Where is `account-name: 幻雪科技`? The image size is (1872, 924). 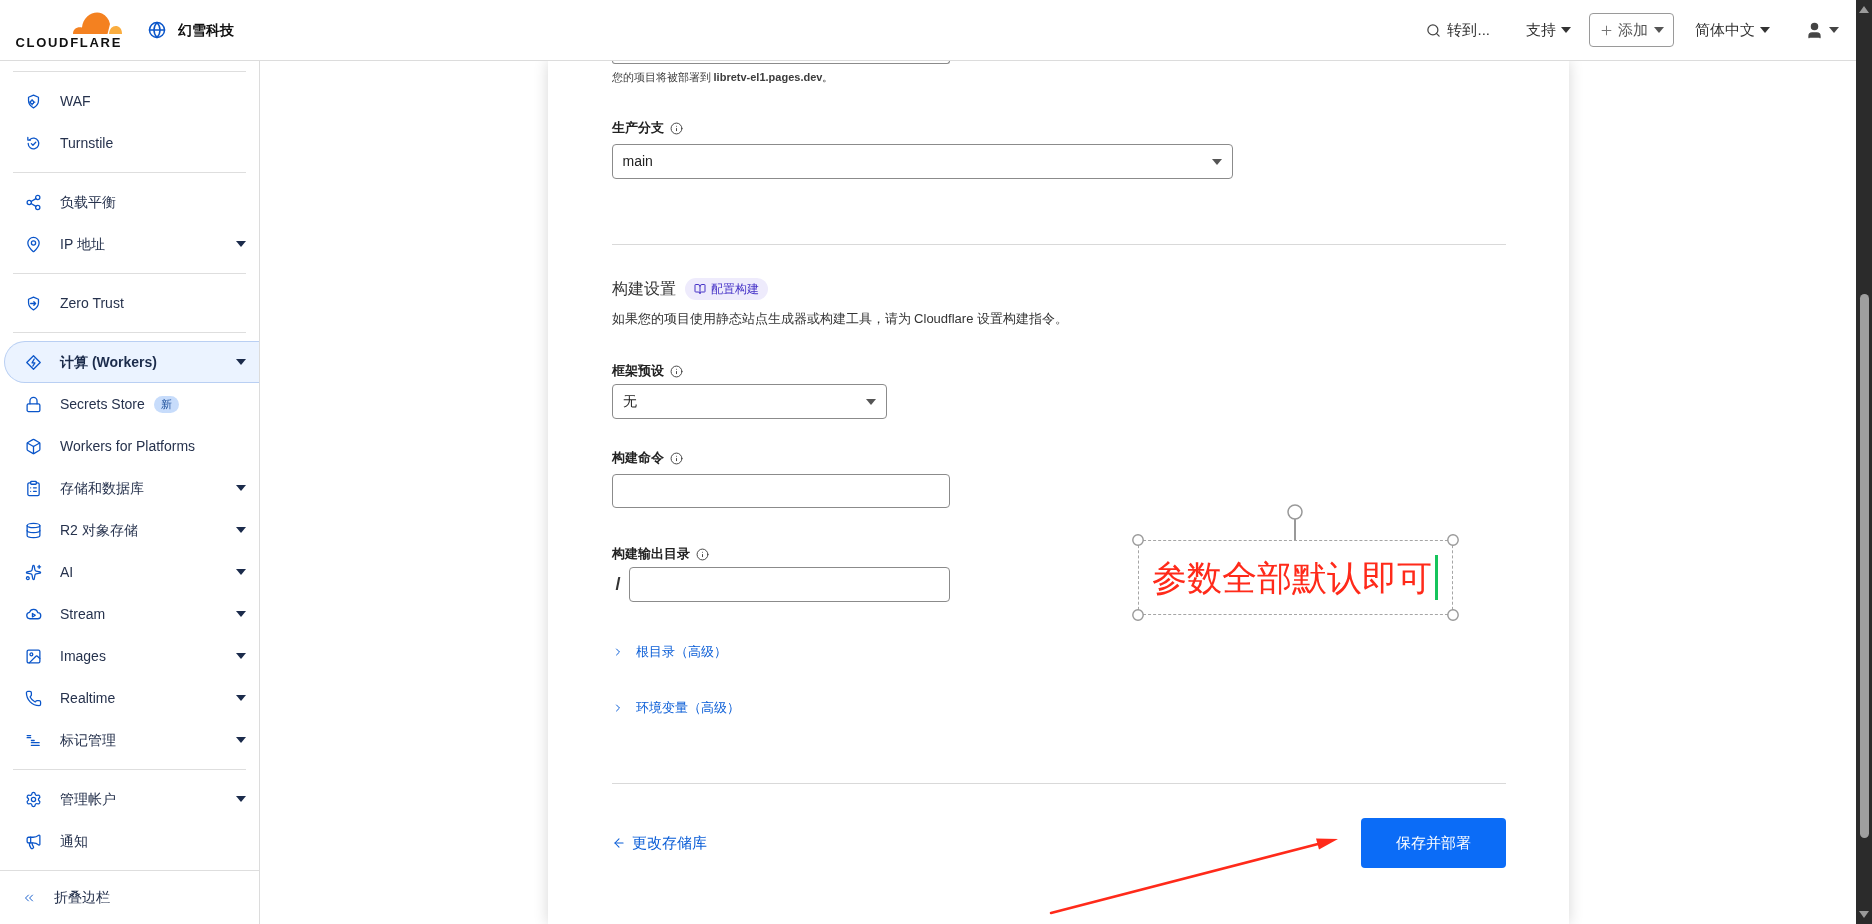 account-name: 幻雪科技 is located at coordinates (206, 30).